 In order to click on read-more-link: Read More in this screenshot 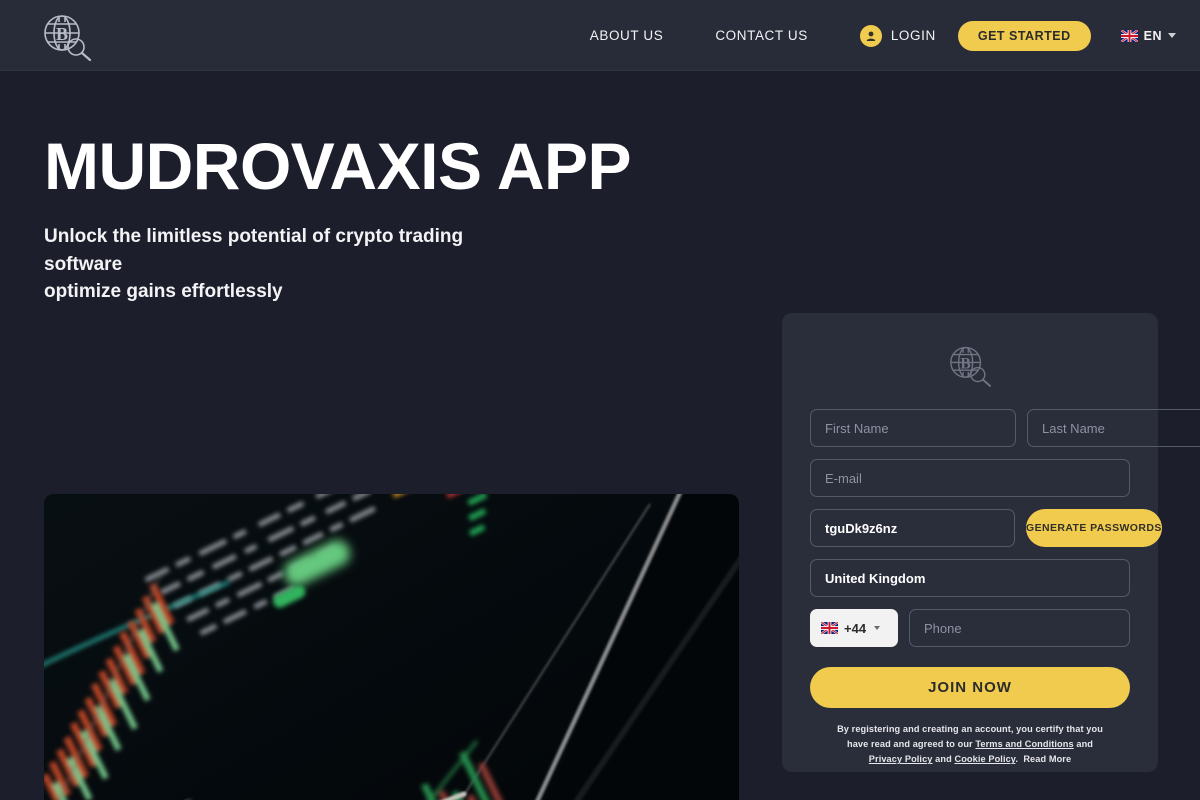, I will do `click(1047, 759)`.